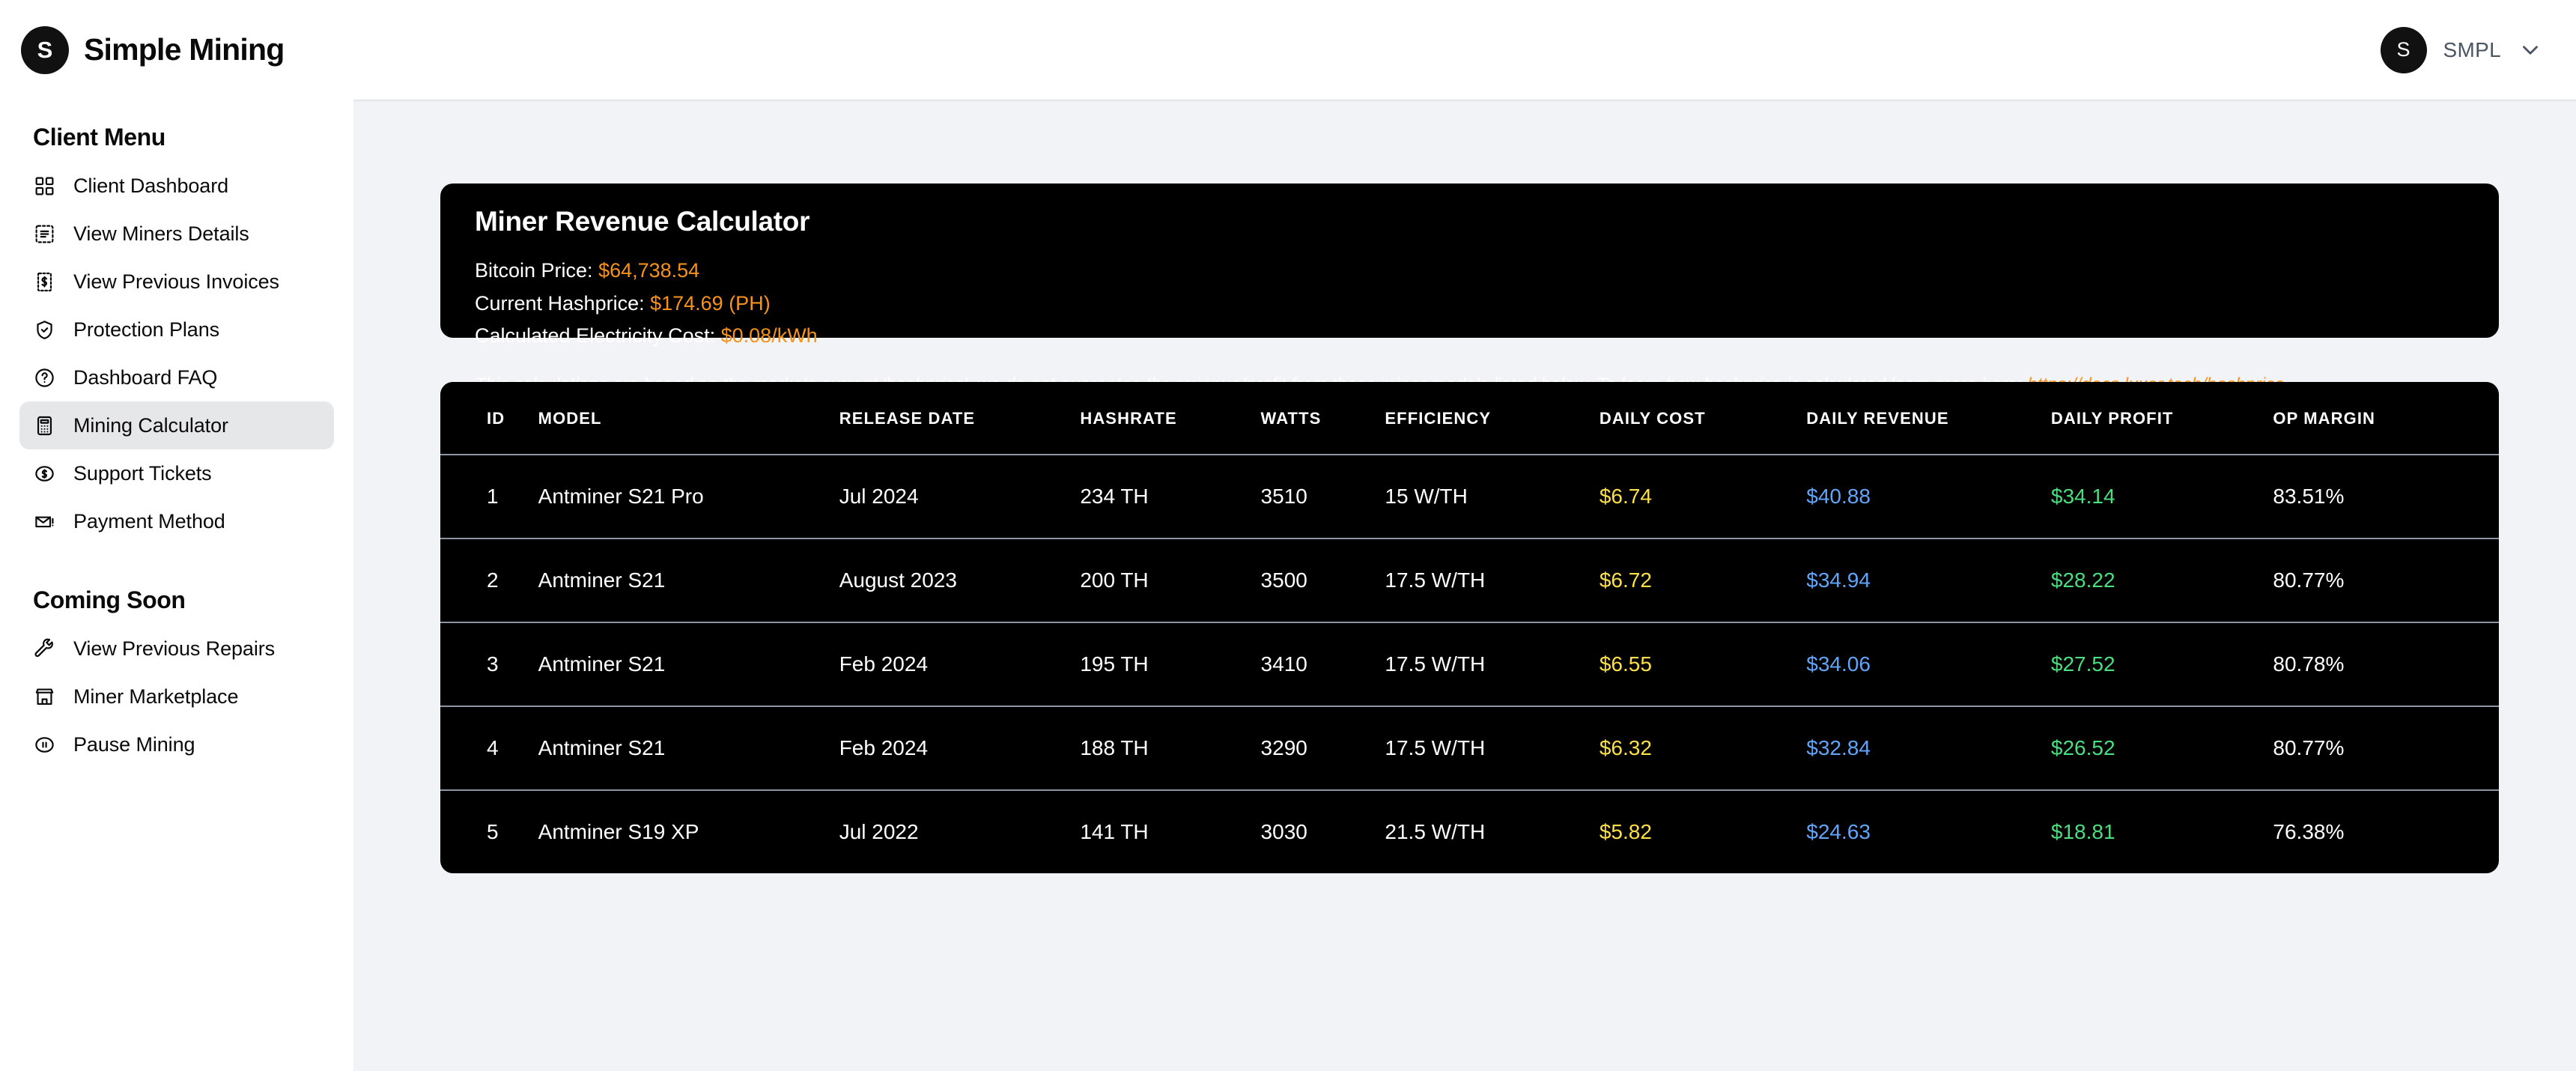 The width and height of the screenshot is (2576, 1071). I want to click on sidebar-item-mining-calculator: Mining Calculator, so click(176, 425).